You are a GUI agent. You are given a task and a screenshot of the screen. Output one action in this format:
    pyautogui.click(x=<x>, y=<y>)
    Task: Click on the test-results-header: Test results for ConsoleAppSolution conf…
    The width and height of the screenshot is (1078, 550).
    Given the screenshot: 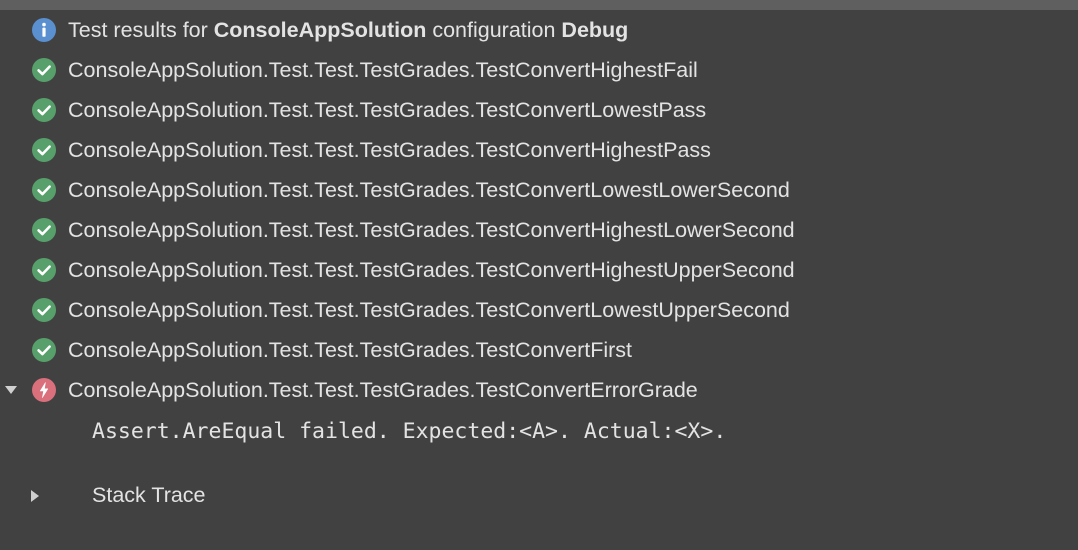 What is the action you would take?
    pyautogui.click(x=539, y=30)
    